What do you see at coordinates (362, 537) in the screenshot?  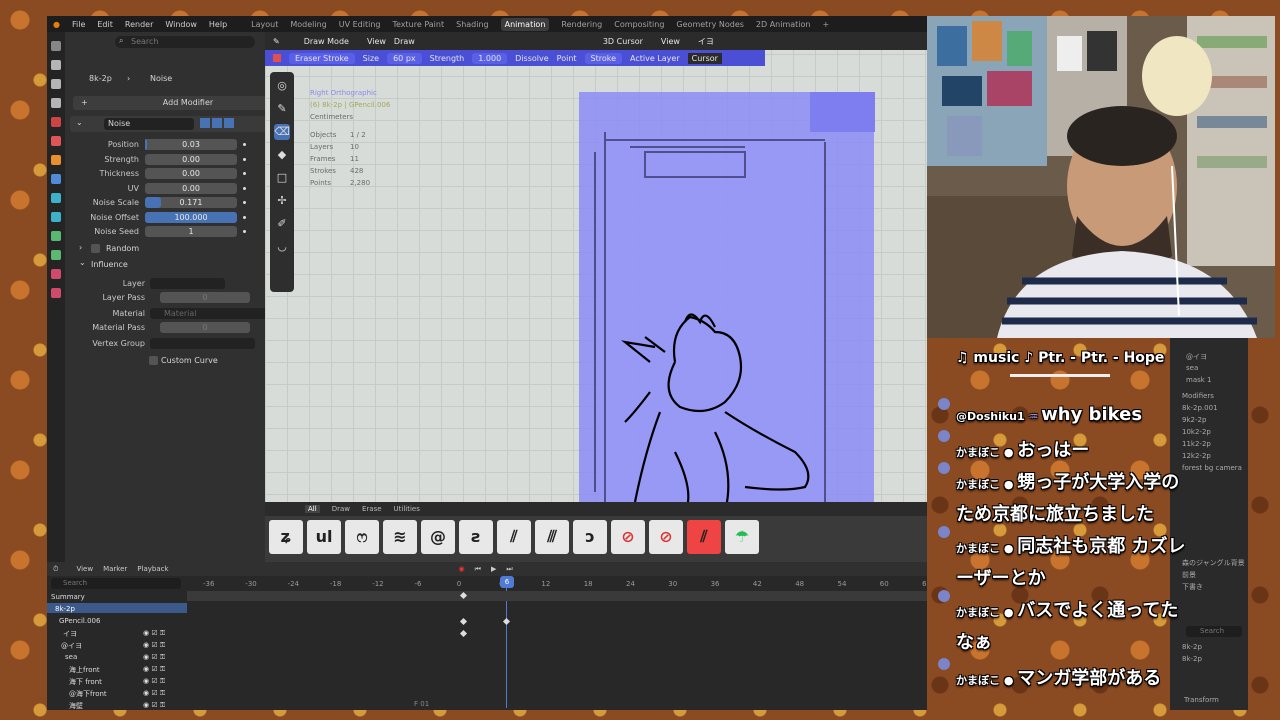 I see `brush-marker-icon: ෆ` at bounding box center [362, 537].